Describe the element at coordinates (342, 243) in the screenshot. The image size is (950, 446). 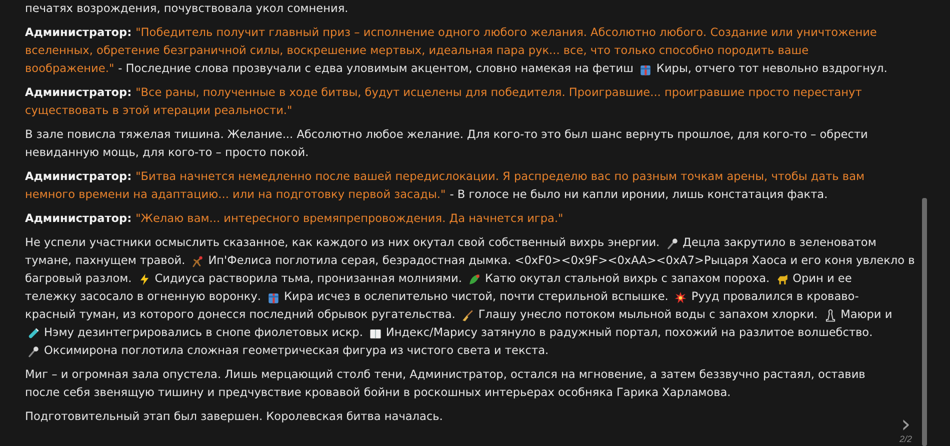
I see `narration-text: Не успели участники осмыслить сказанное, как каждого из них окутал свой собственный вихрь энергии.` at that location.